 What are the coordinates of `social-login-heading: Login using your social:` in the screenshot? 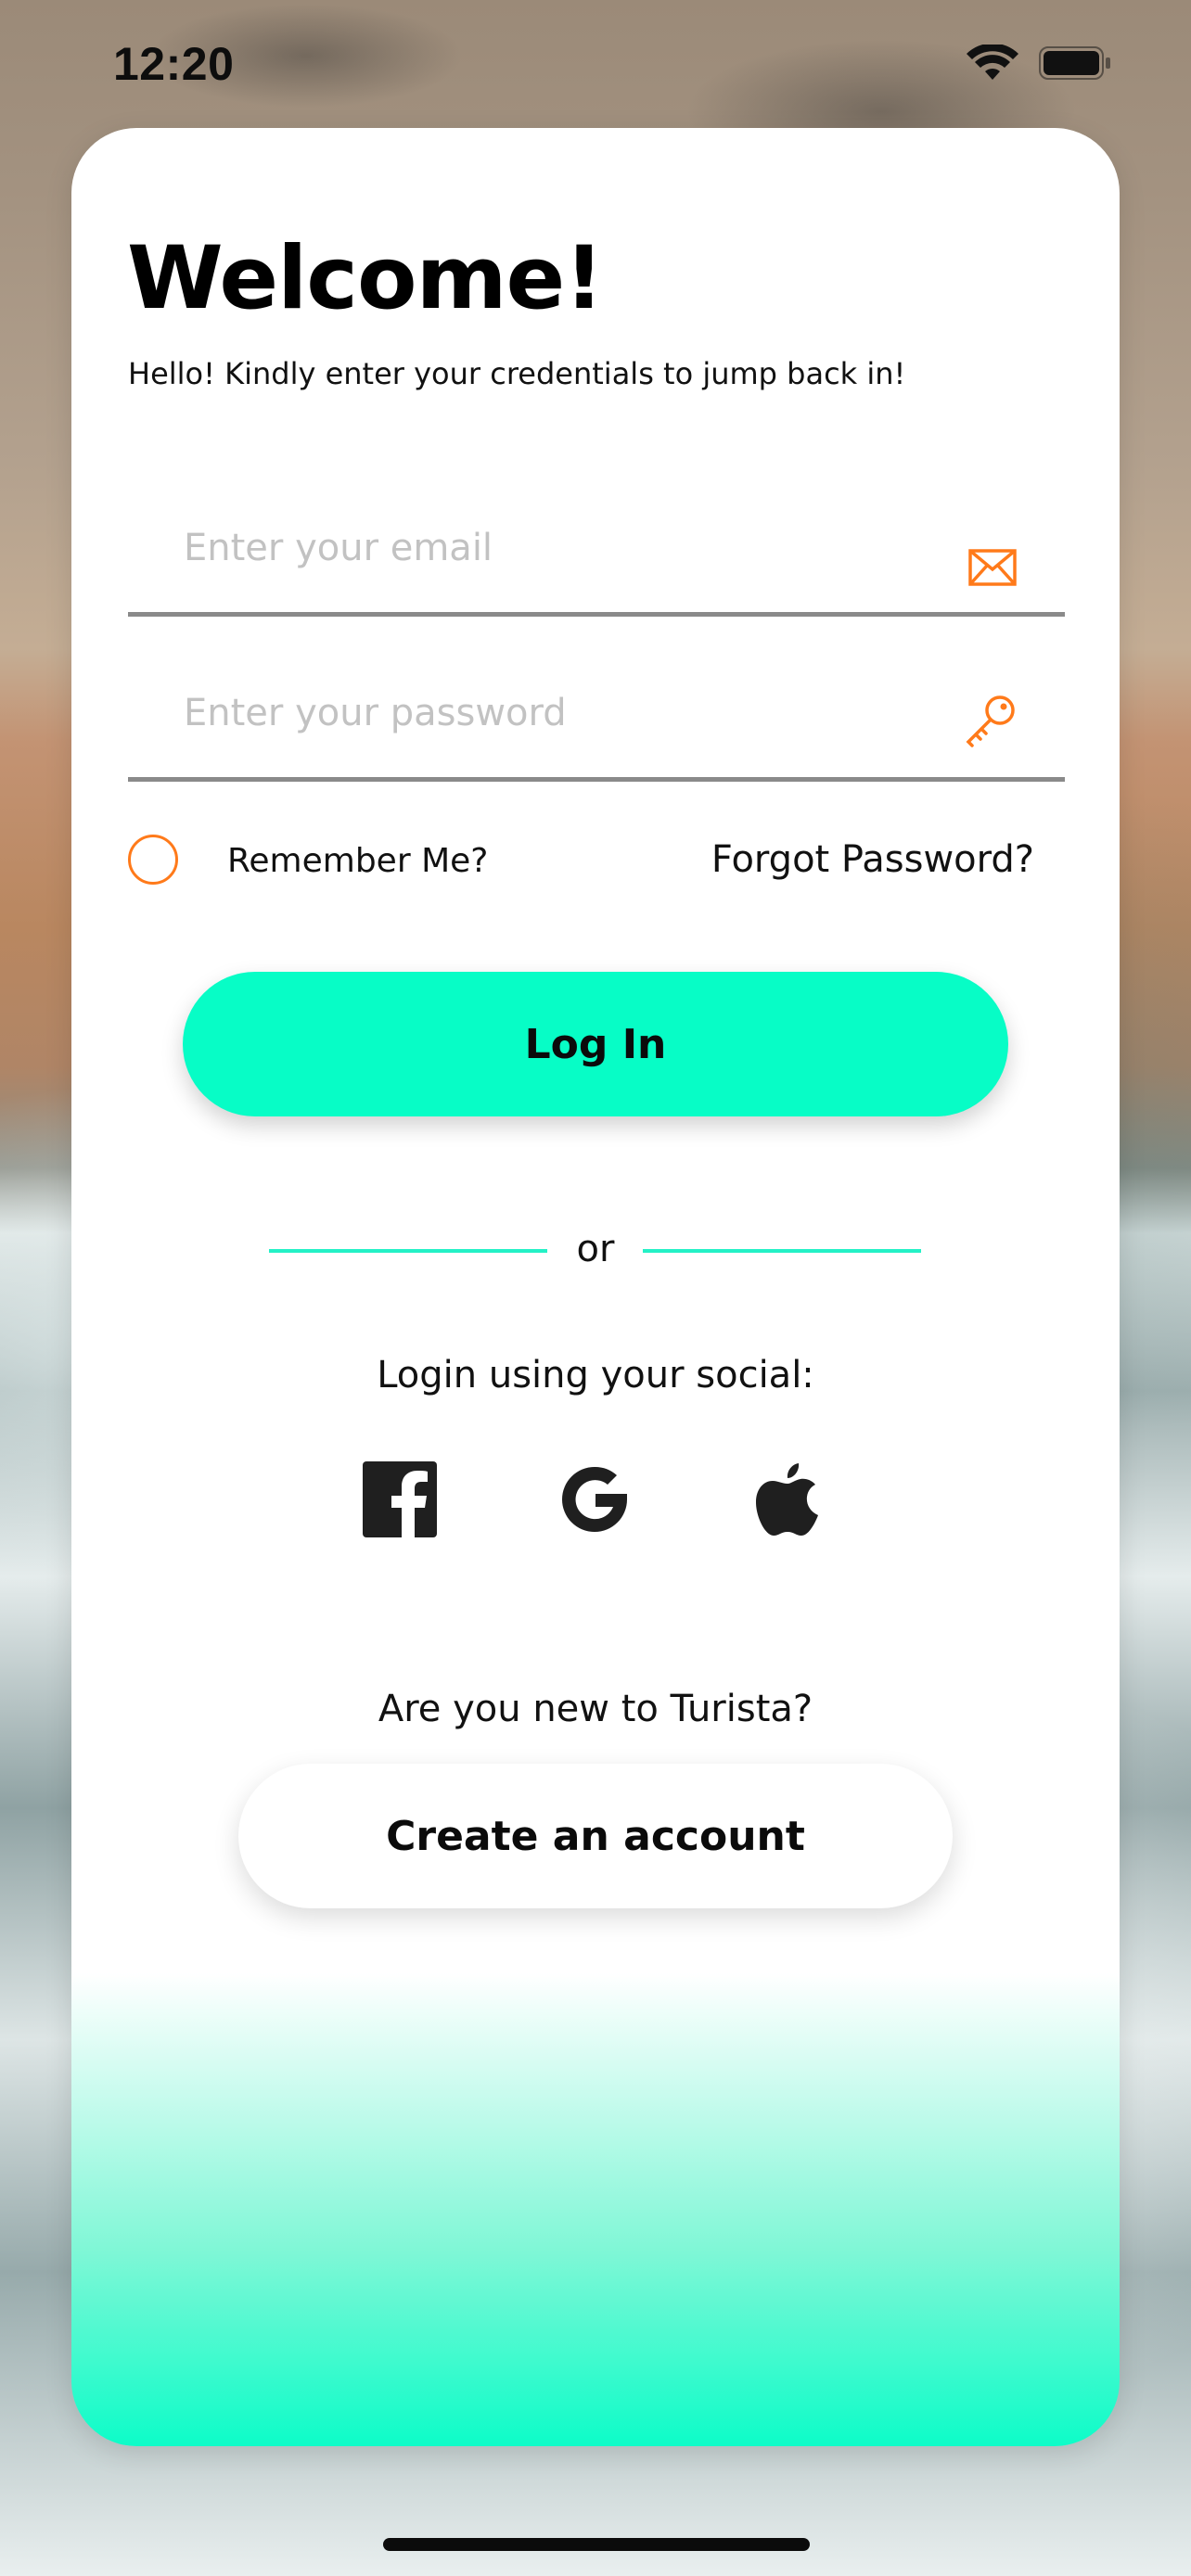 It's located at (595, 1375).